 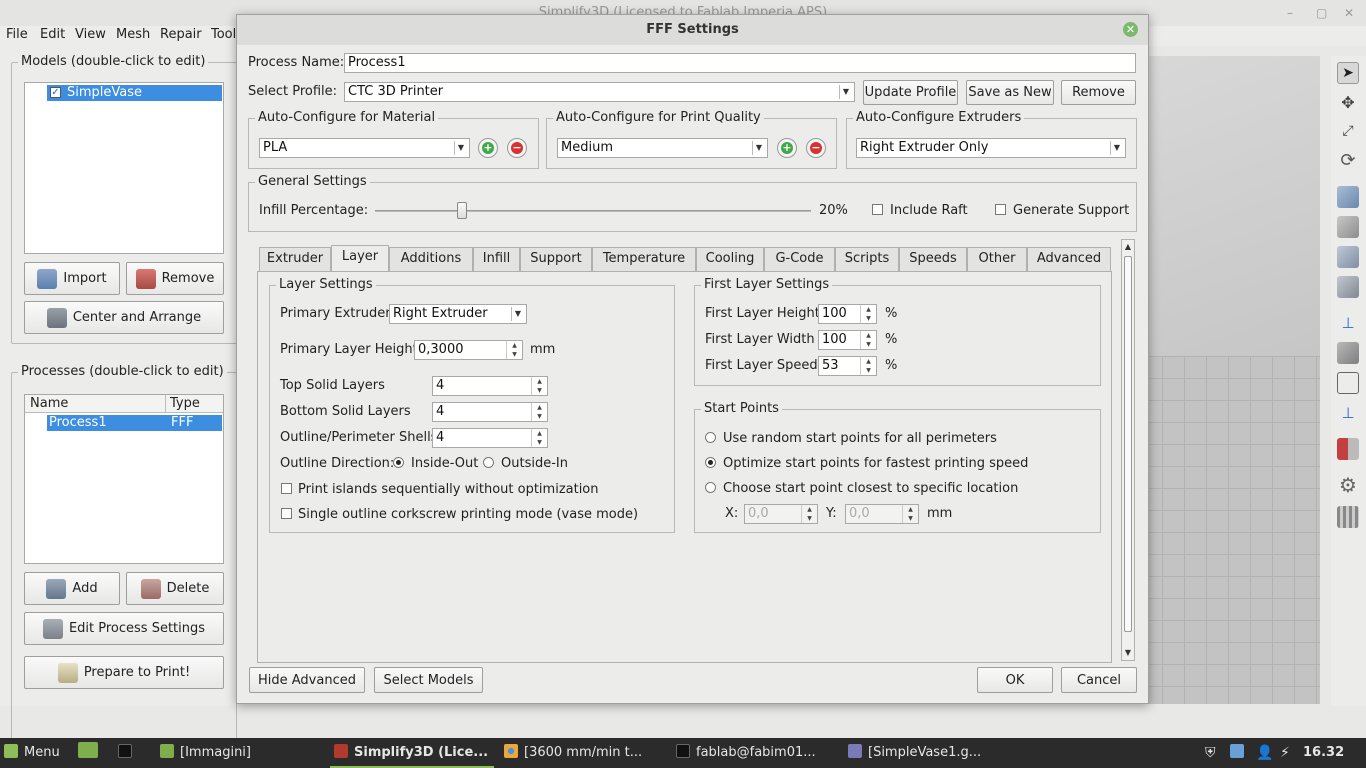 What do you see at coordinates (1348, 257) in the screenshot?
I see `view-top-icon` at bounding box center [1348, 257].